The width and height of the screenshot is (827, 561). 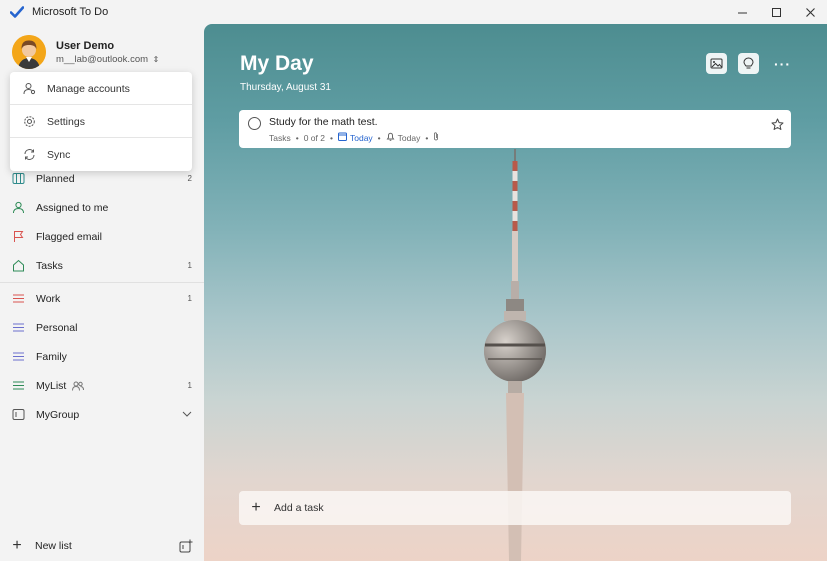 I want to click on sidebar-item-personal: Personal, so click(x=102, y=327).